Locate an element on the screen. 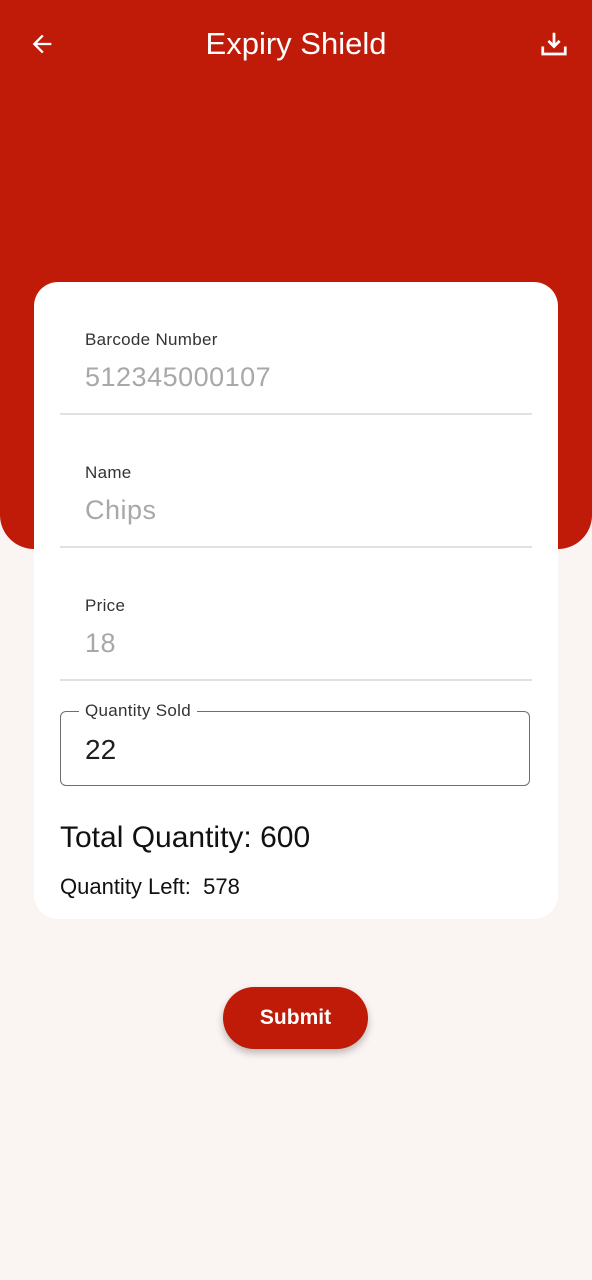 Image resolution: width=592 pixels, height=1280 pixels. page-title: Expiry Shield is located at coordinates (296, 43).